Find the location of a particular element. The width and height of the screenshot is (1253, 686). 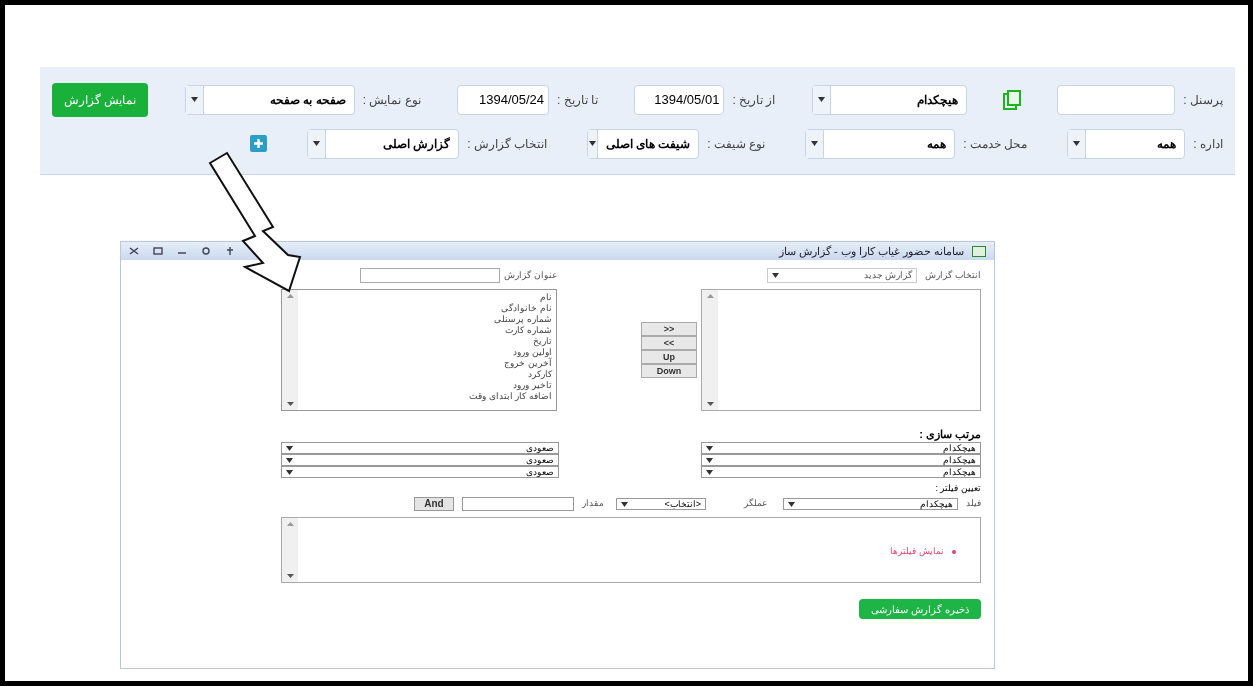

list-item: آخرین خروج is located at coordinates (528, 363).